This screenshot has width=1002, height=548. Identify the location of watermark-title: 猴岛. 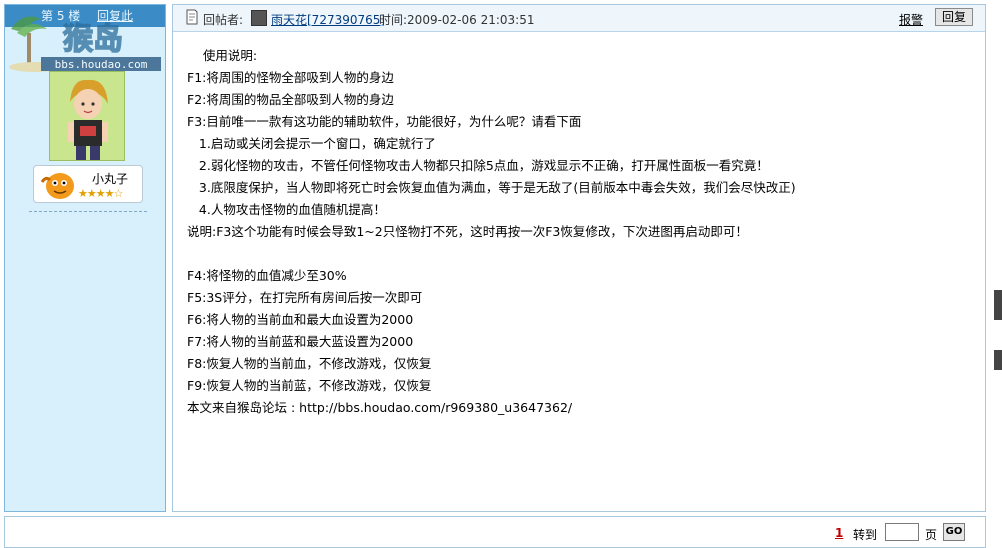
(93, 39).